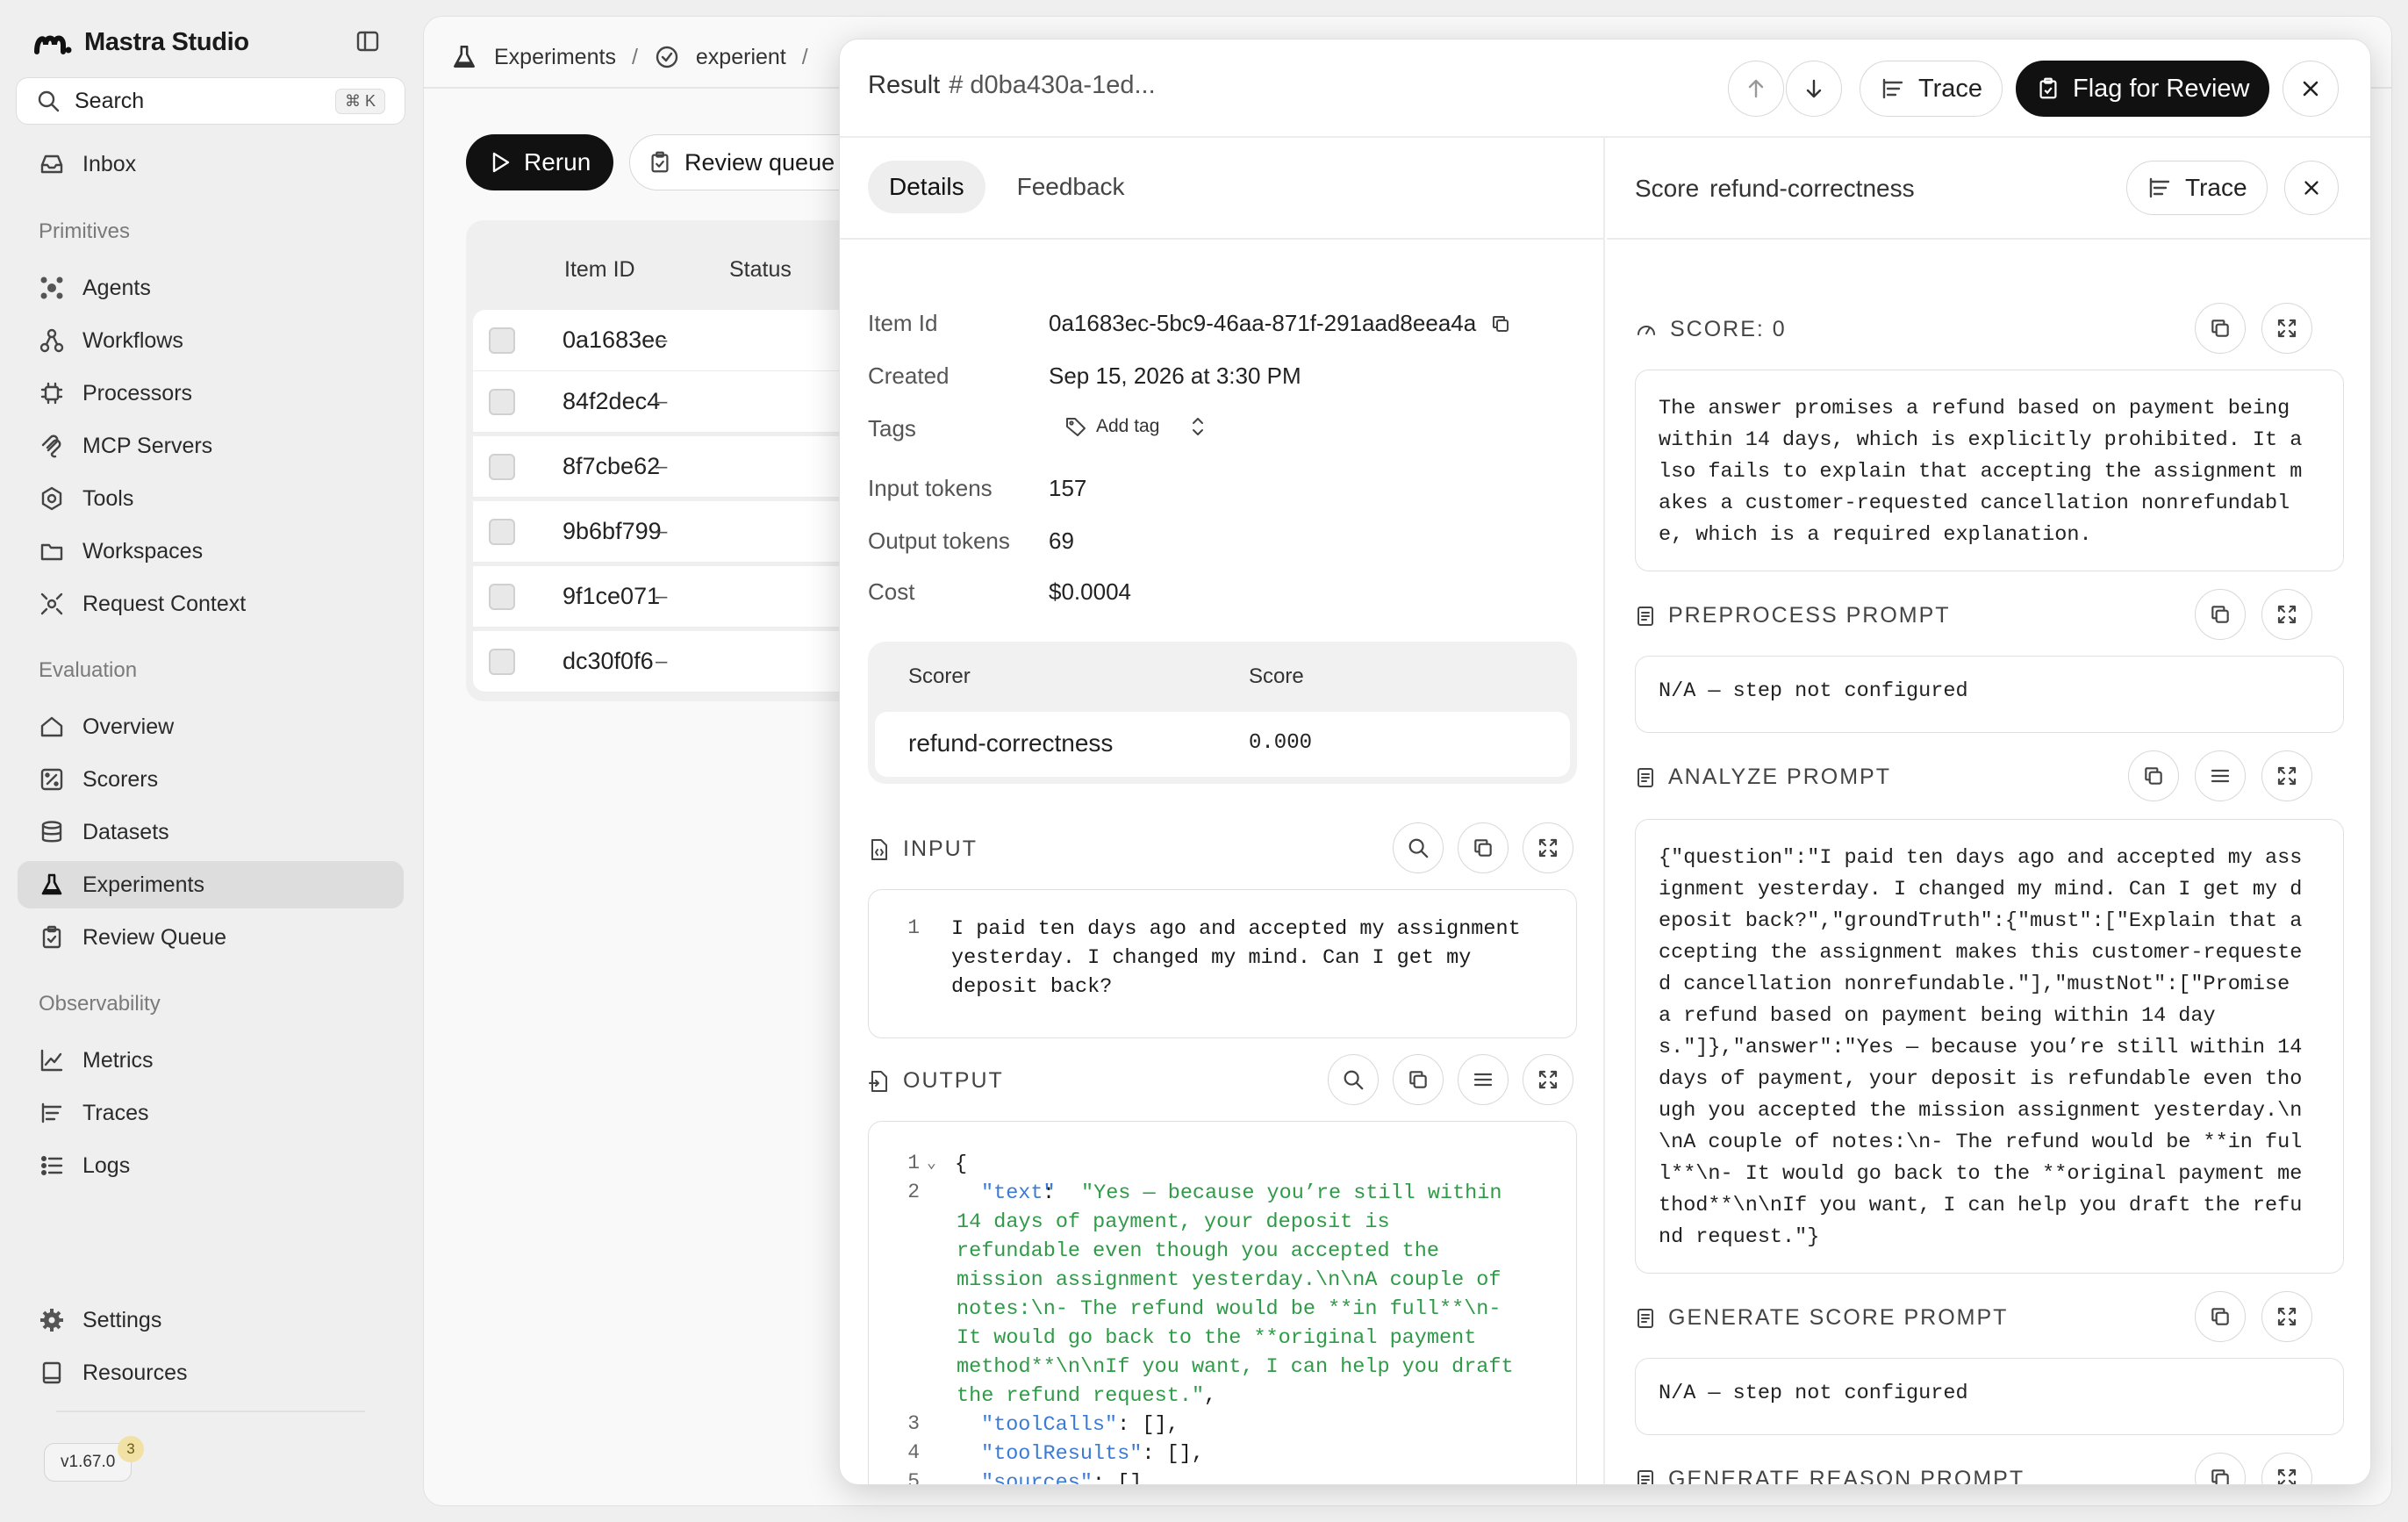 This screenshot has width=2408, height=1522. I want to click on sidebar-item-request-context: Request Context, so click(211, 604).